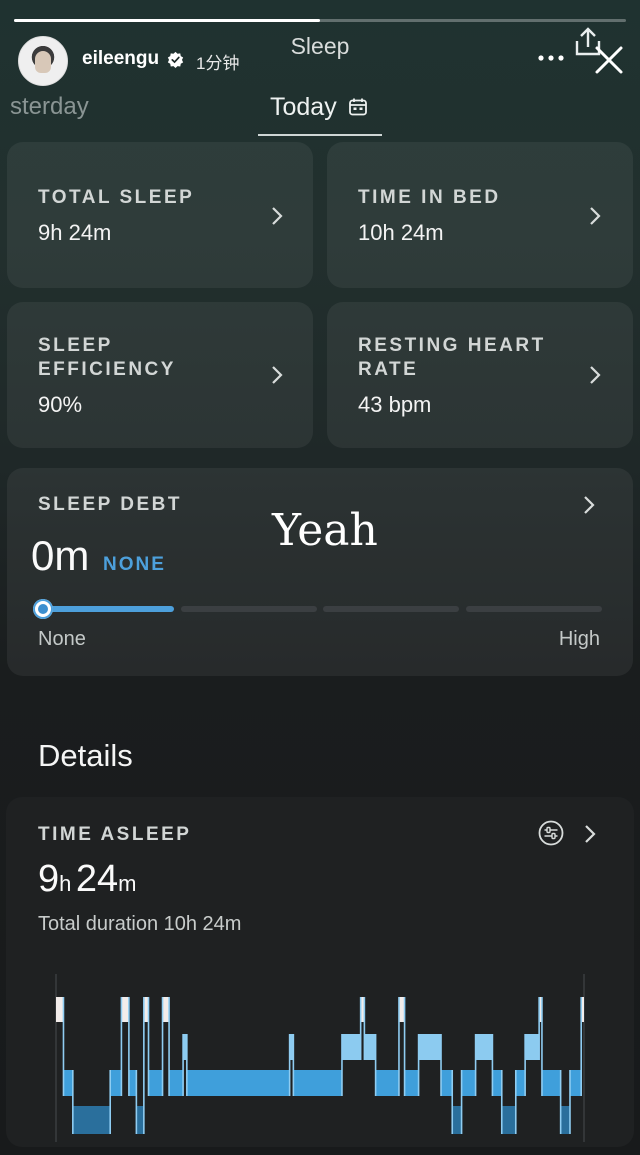 The height and width of the screenshot is (1155, 640). I want to click on time-asleep-hours: 9, so click(49, 879).